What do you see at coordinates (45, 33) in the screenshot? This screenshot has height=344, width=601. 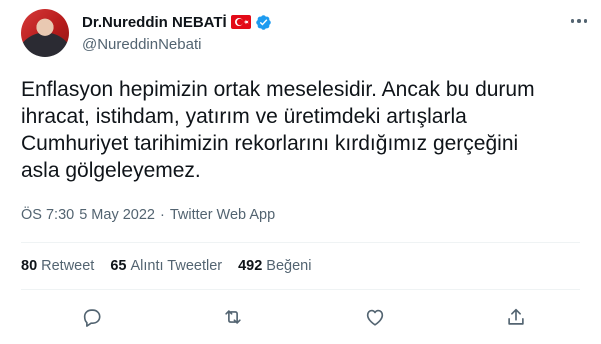 I see `avatar` at bounding box center [45, 33].